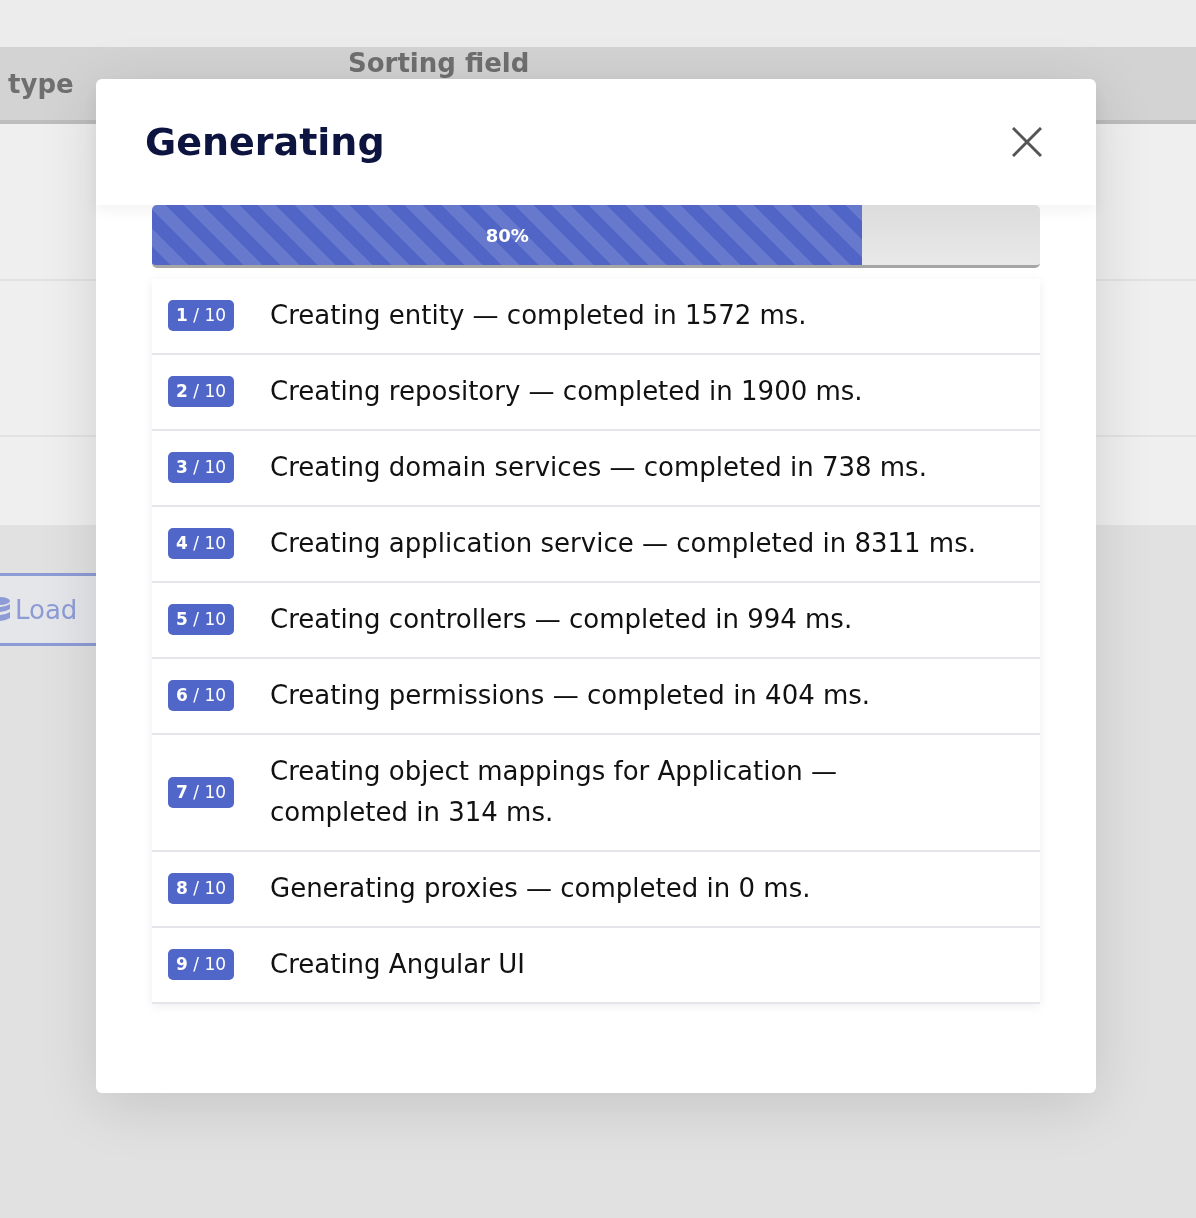 This screenshot has width=1196, height=1218. What do you see at coordinates (201, 619) in the screenshot?
I see `step-badge: 5 / 10` at bounding box center [201, 619].